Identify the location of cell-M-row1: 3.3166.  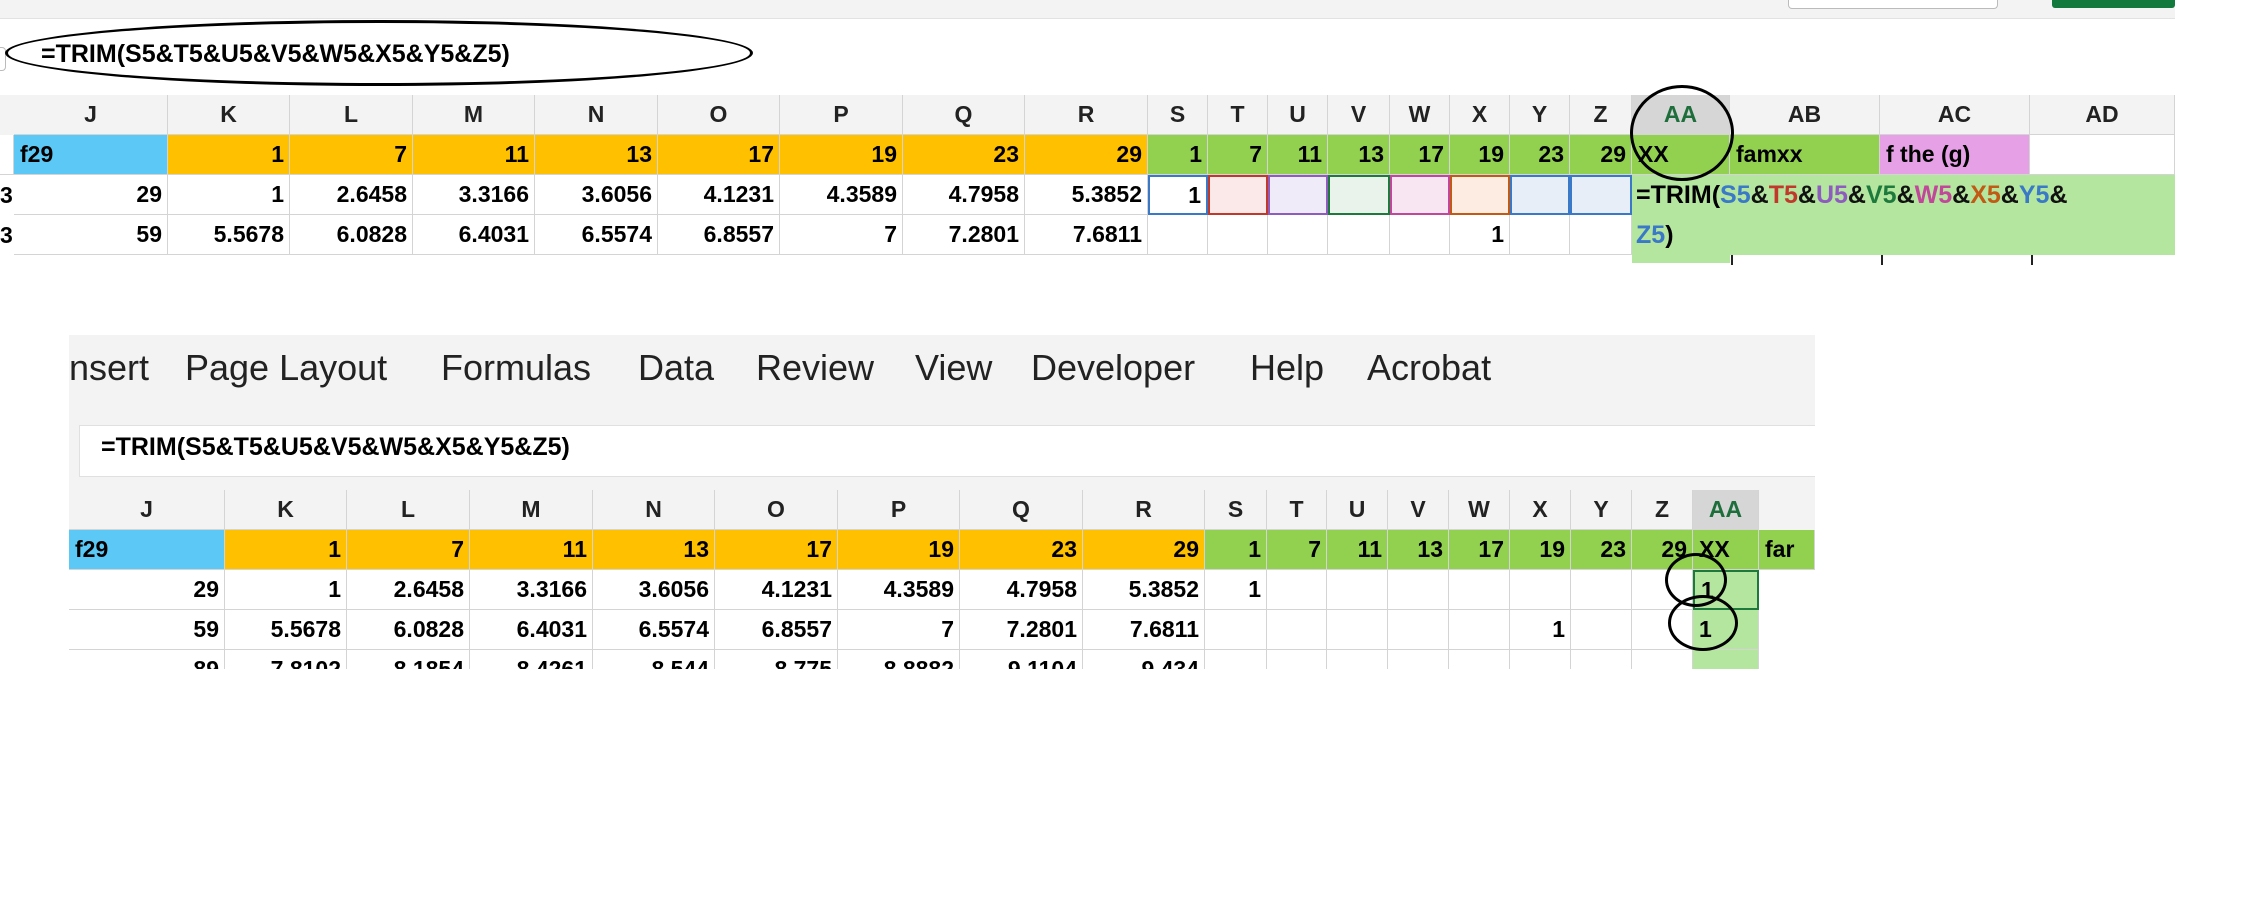
(531, 590).